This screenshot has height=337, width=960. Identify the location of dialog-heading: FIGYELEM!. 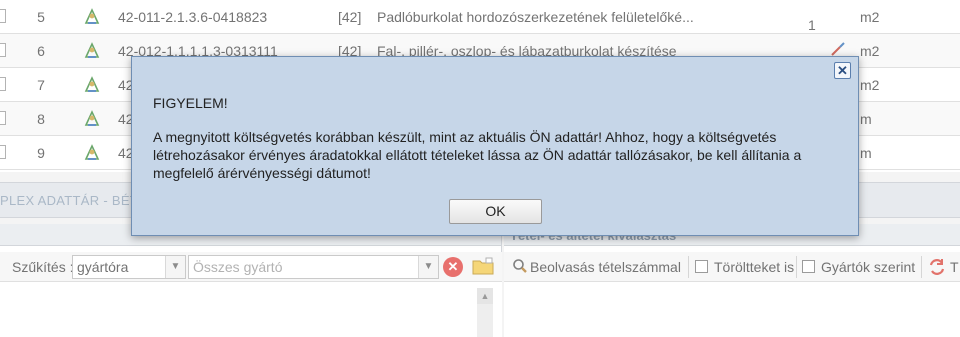
(190, 103).